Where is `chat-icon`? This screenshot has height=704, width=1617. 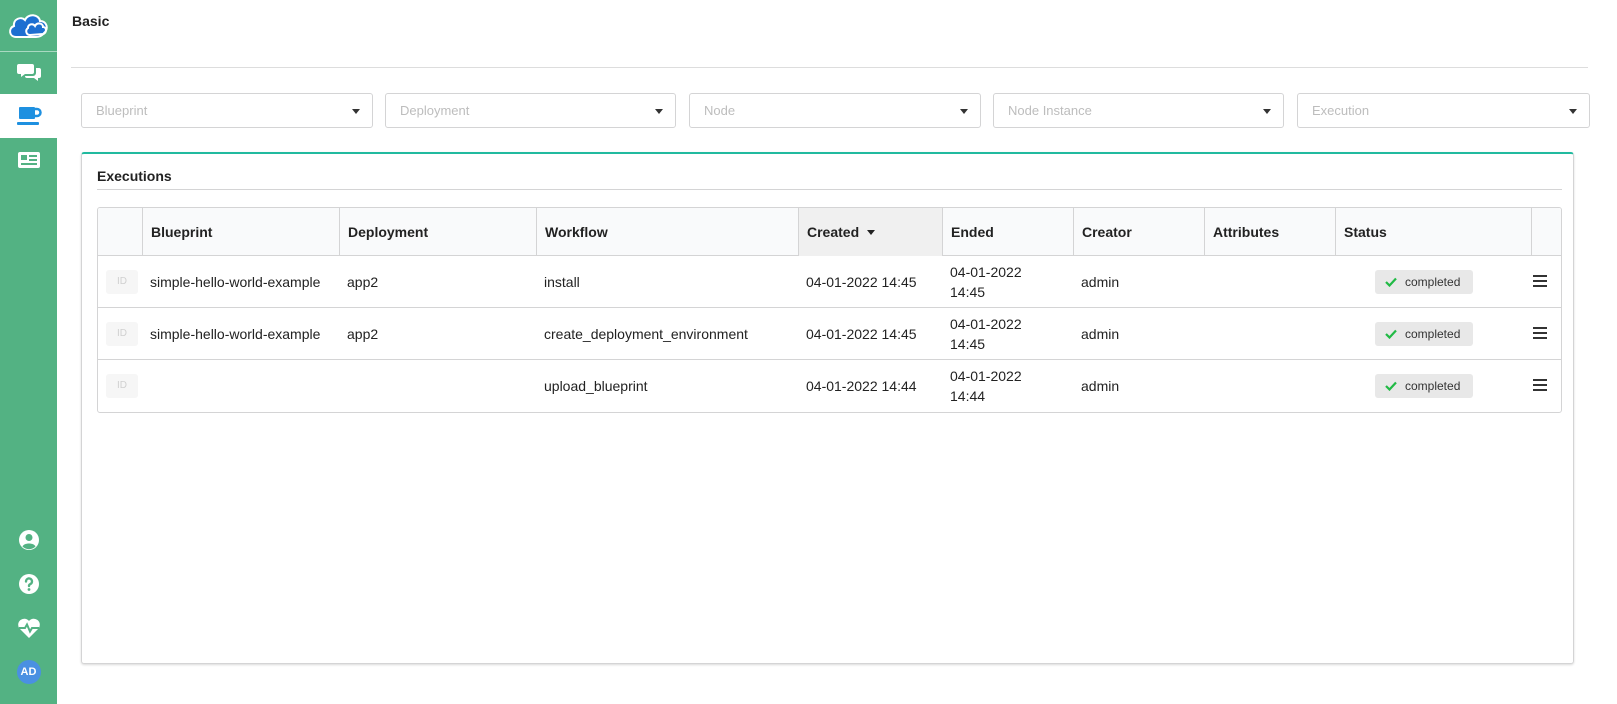
chat-icon is located at coordinates (28, 72).